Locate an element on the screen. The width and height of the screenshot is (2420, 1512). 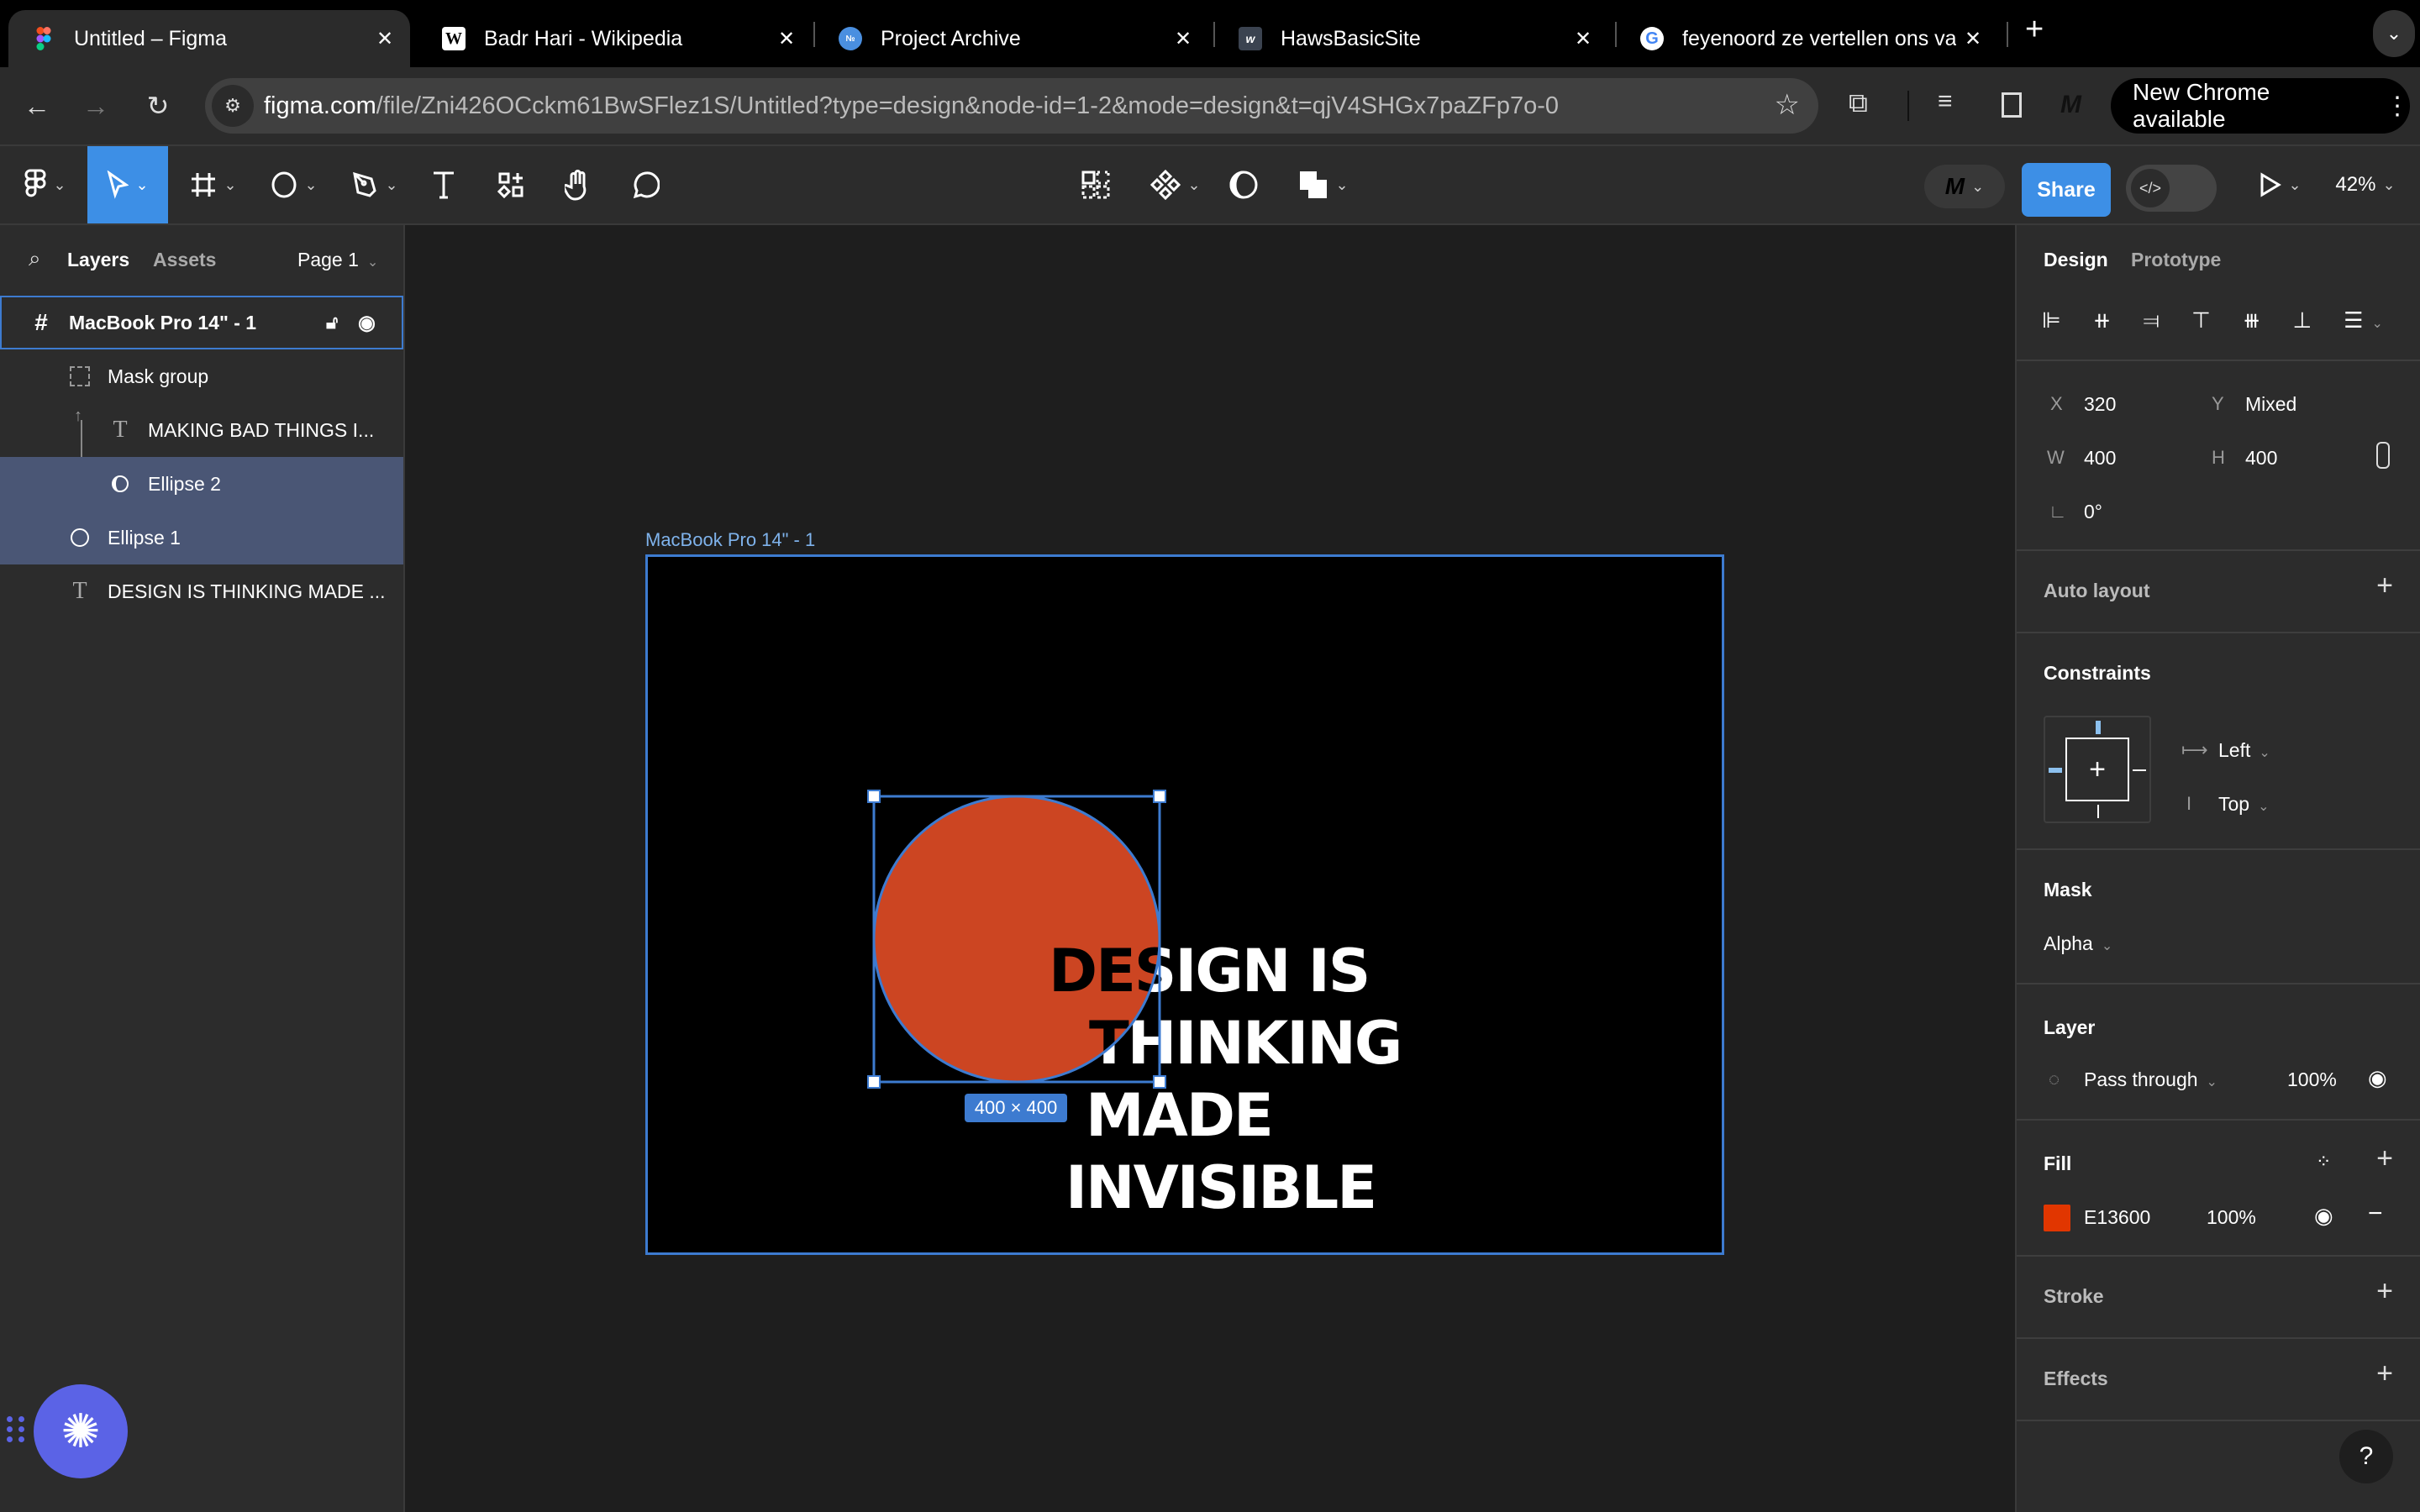
tab-assets: Assets is located at coordinates (184, 260).